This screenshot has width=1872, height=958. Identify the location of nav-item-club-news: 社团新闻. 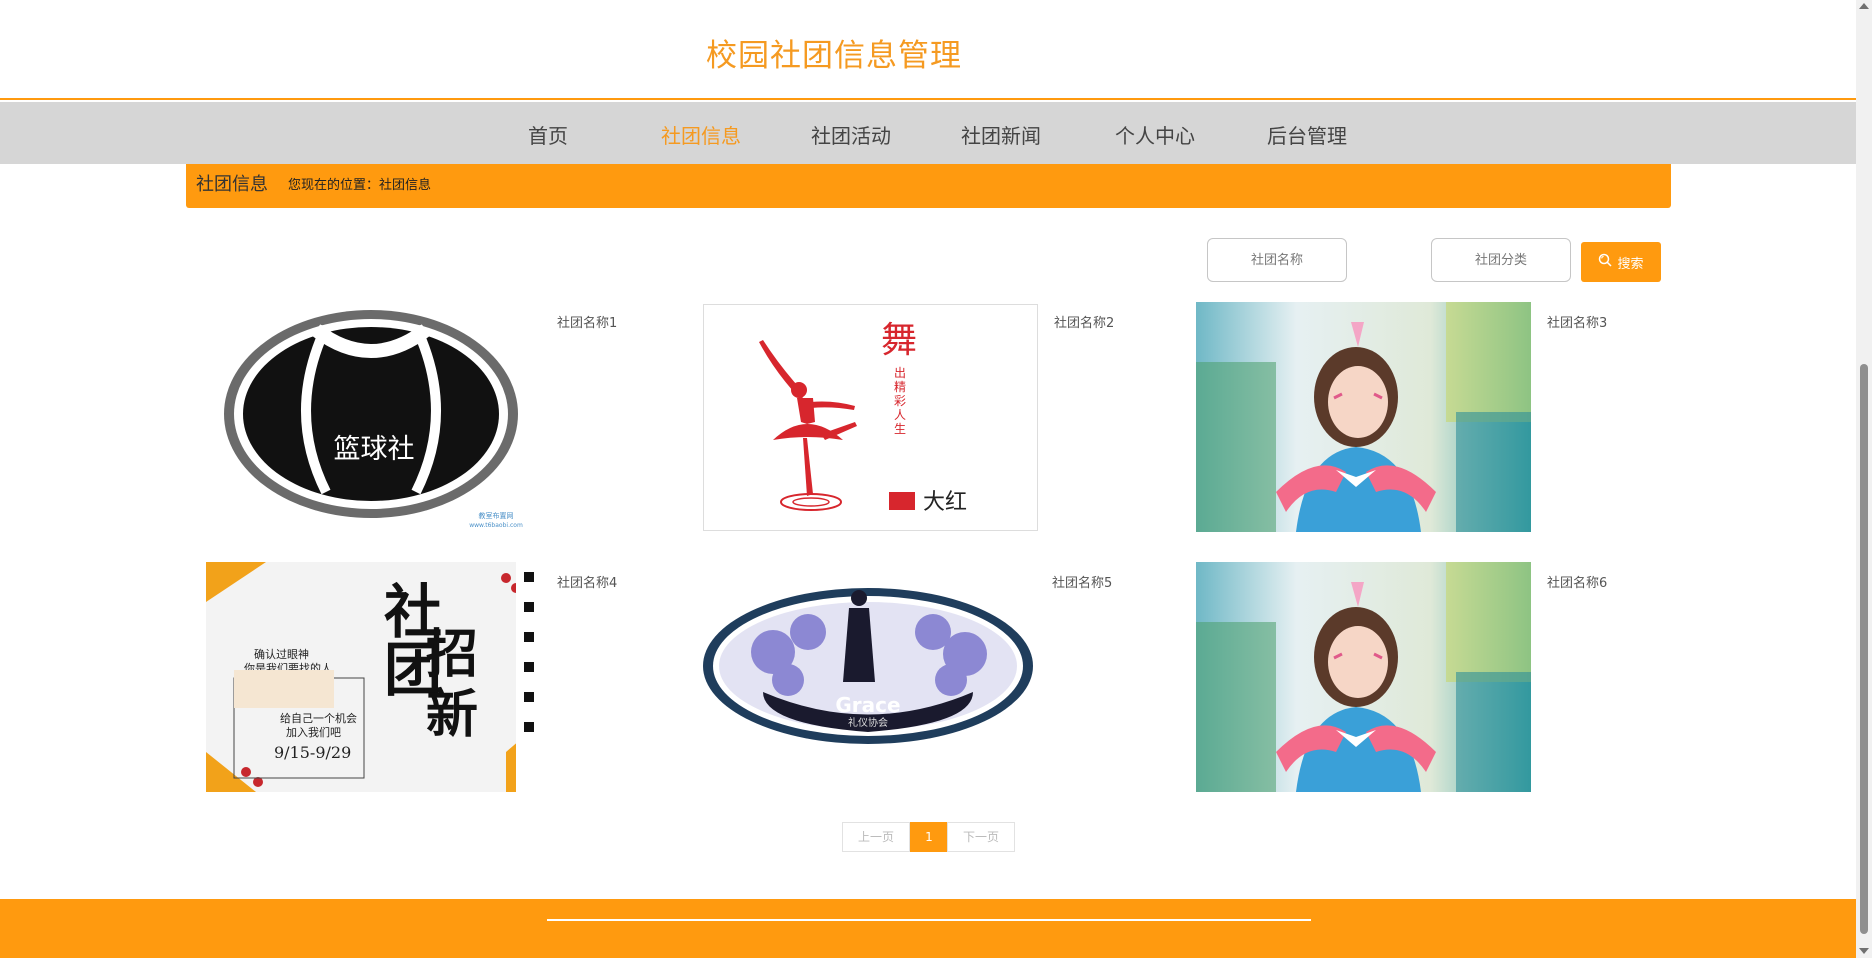
(1001, 134).